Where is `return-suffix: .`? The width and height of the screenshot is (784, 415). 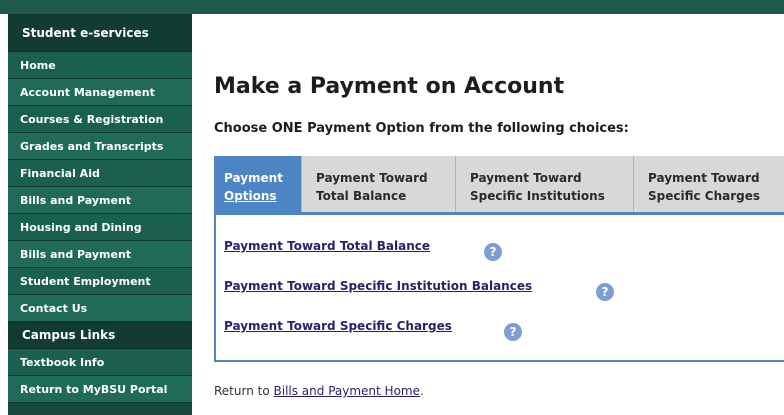
return-suffix: . is located at coordinates (421, 391).